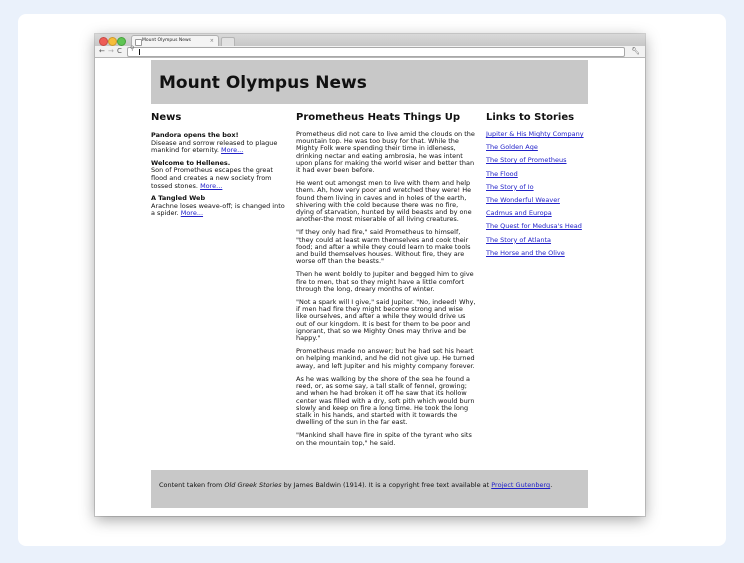 This screenshot has height=563, width=744. I want to click on new-tab-button, so click(228, 41).